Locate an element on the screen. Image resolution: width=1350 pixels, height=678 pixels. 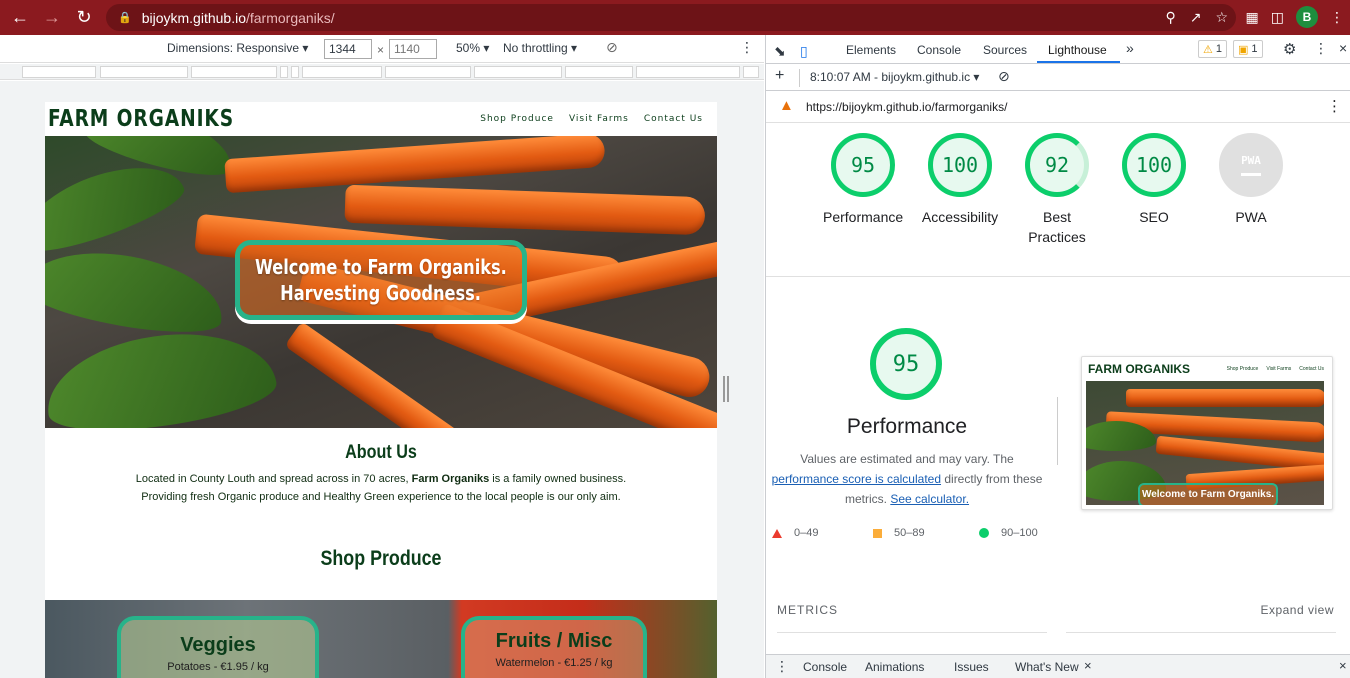
gauge-seo: 100 SEO is located at coordinates (1154, 180).